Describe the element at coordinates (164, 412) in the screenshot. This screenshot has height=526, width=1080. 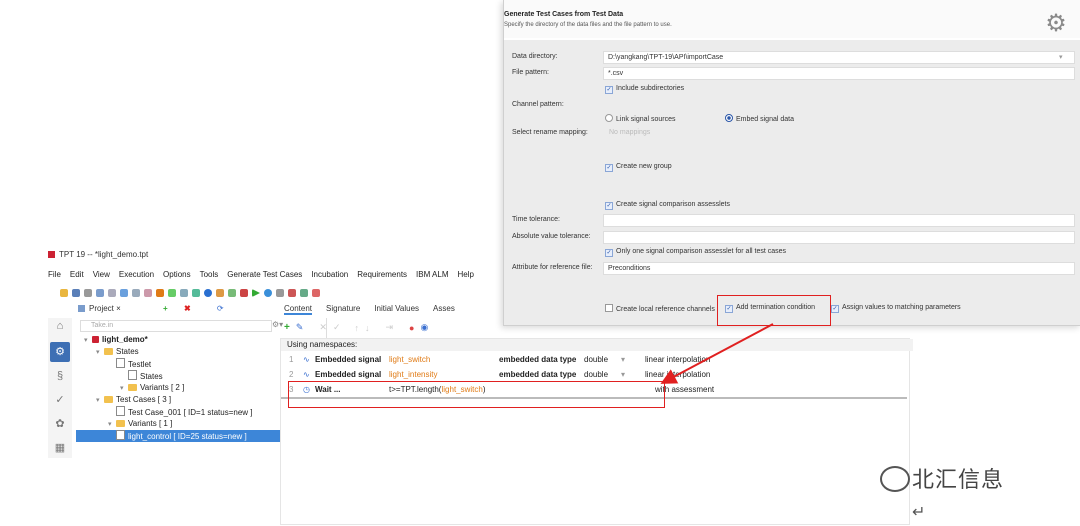
I see `tree-item: Test Case_001 [ ID=1 status=new ]` at that location.